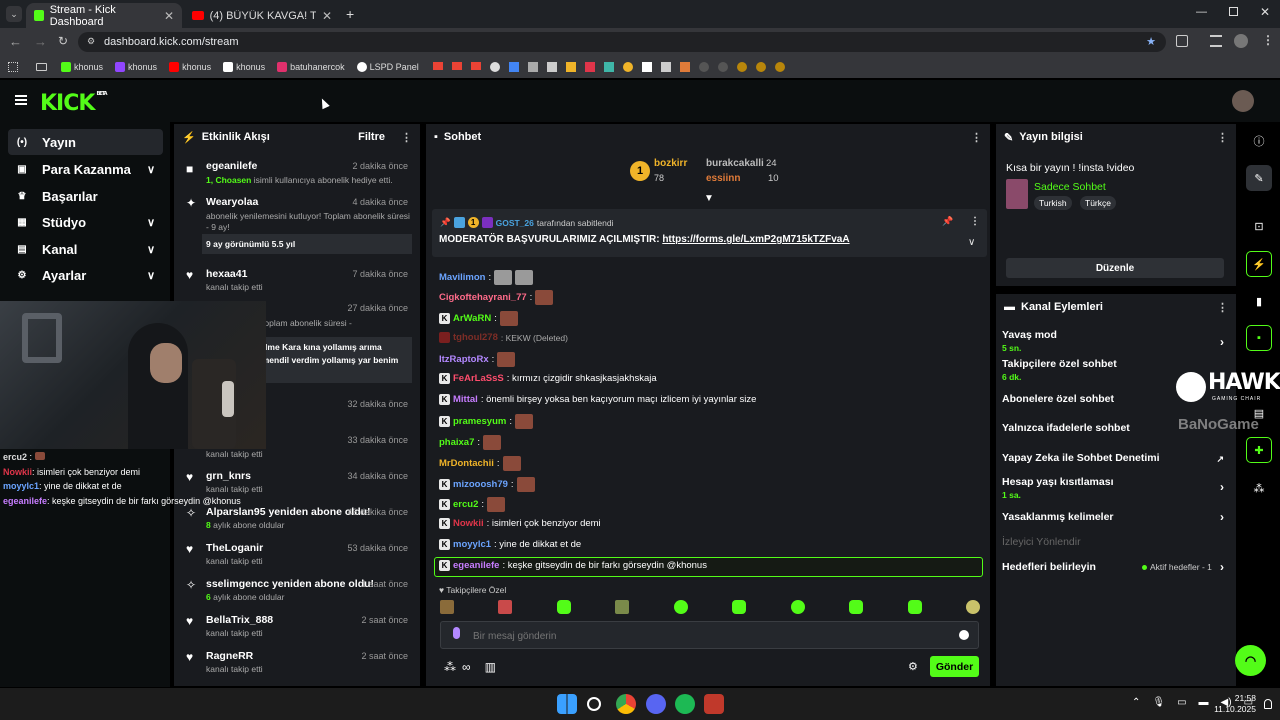 The image size is (1280, 720). What do you see at coordinates (1259, 413) in the screenshot?
I see `media-icon: ▤` at bounding box center [1259, 413].